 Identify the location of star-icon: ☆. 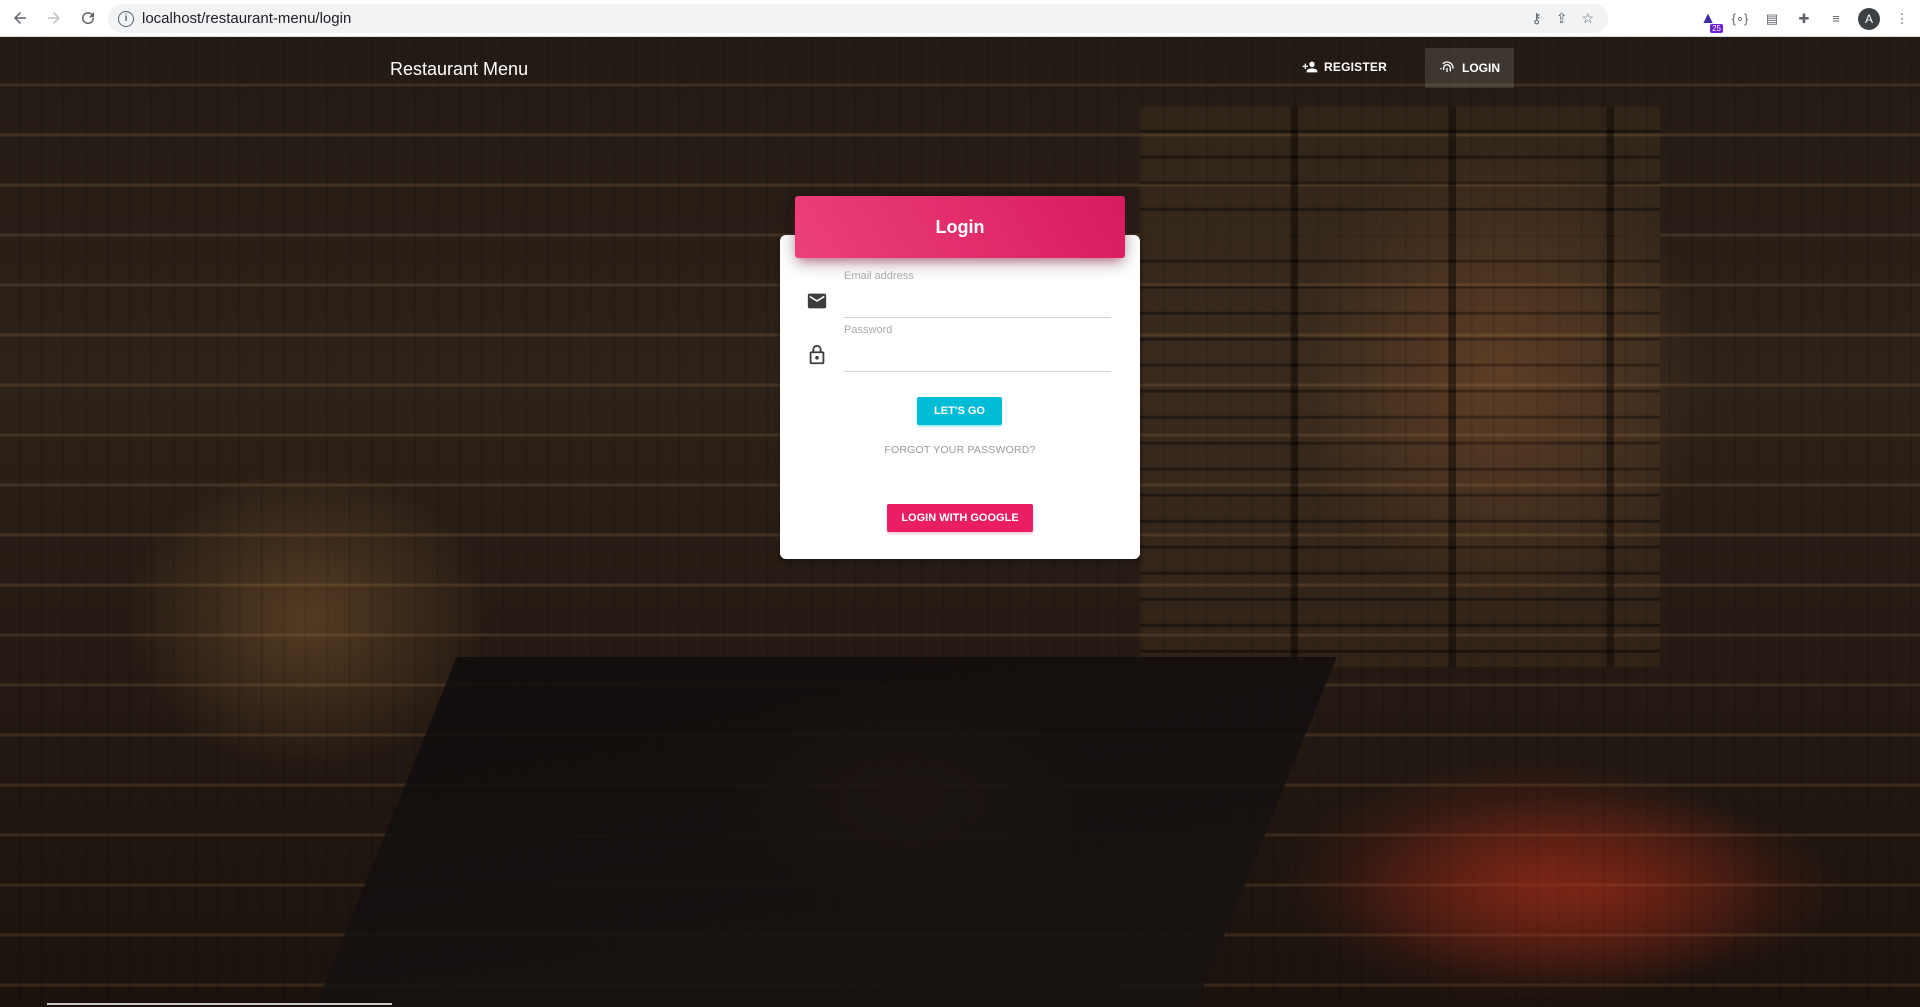
(1587, 18).